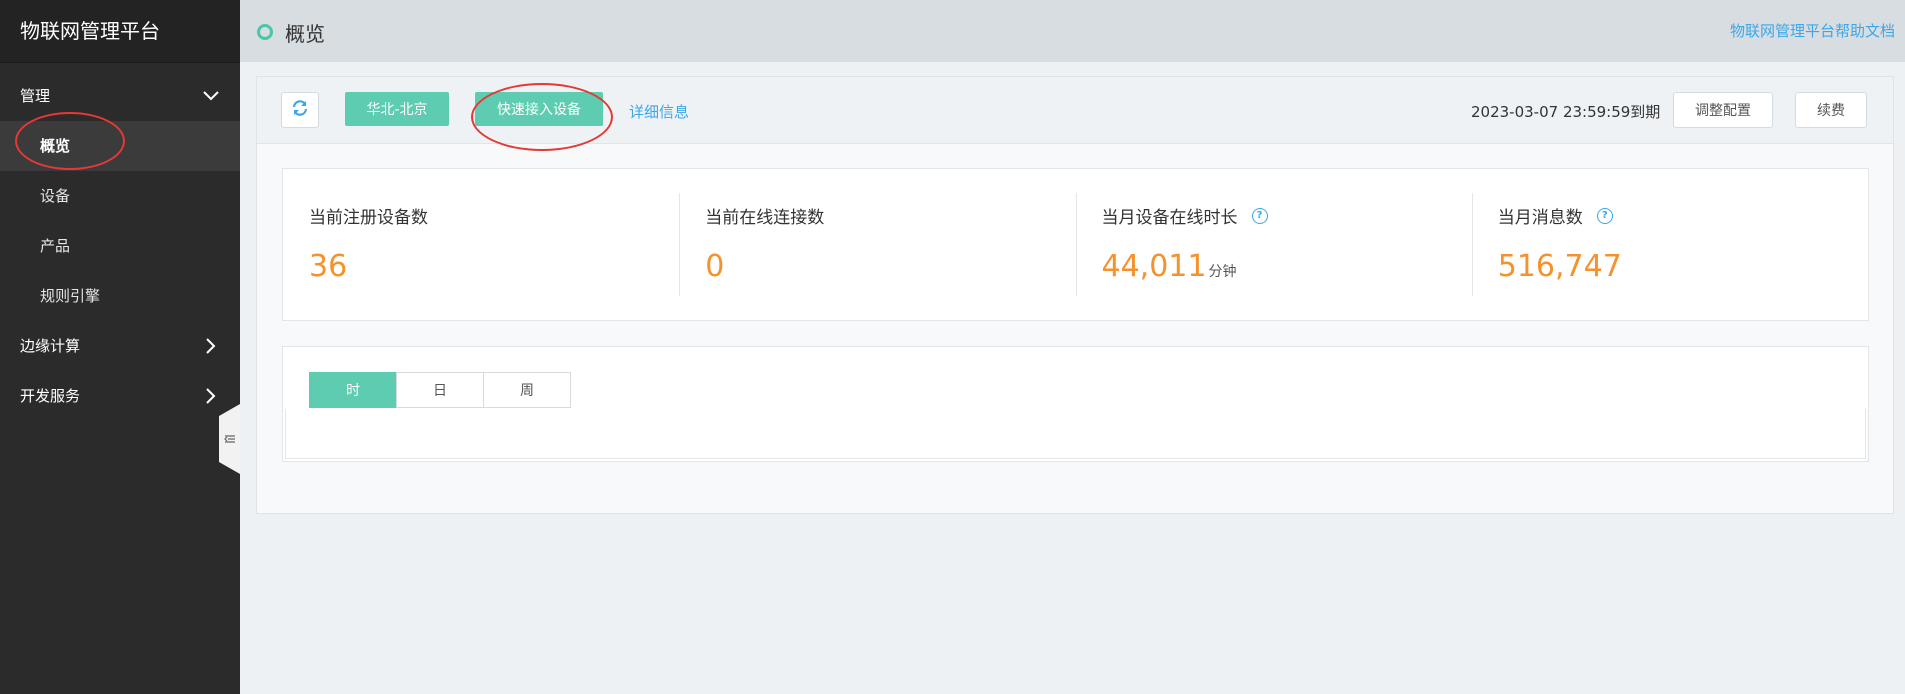 The width and height of the screenshot is (1905, 694). What do you see at coordinates (120, 196) in the screenshot?
I see `sidebar-item-devices: 设备` at bounding box center [120, 196].